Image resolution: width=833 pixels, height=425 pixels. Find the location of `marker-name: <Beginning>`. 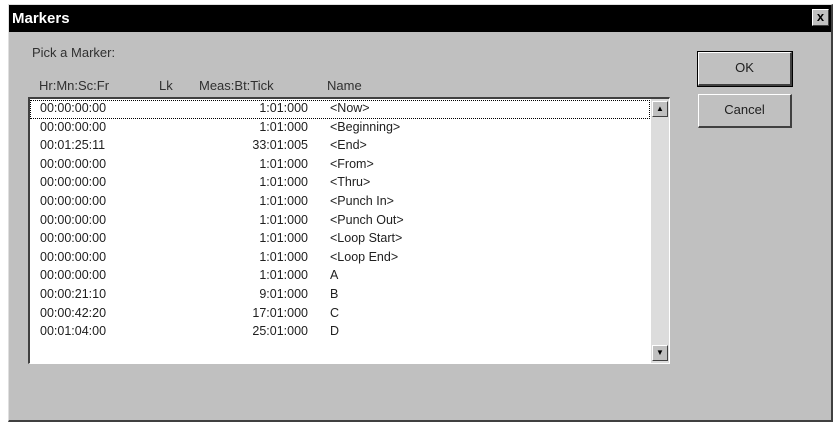

marker-name: <Beginning> is located at coordinates (365, 126).